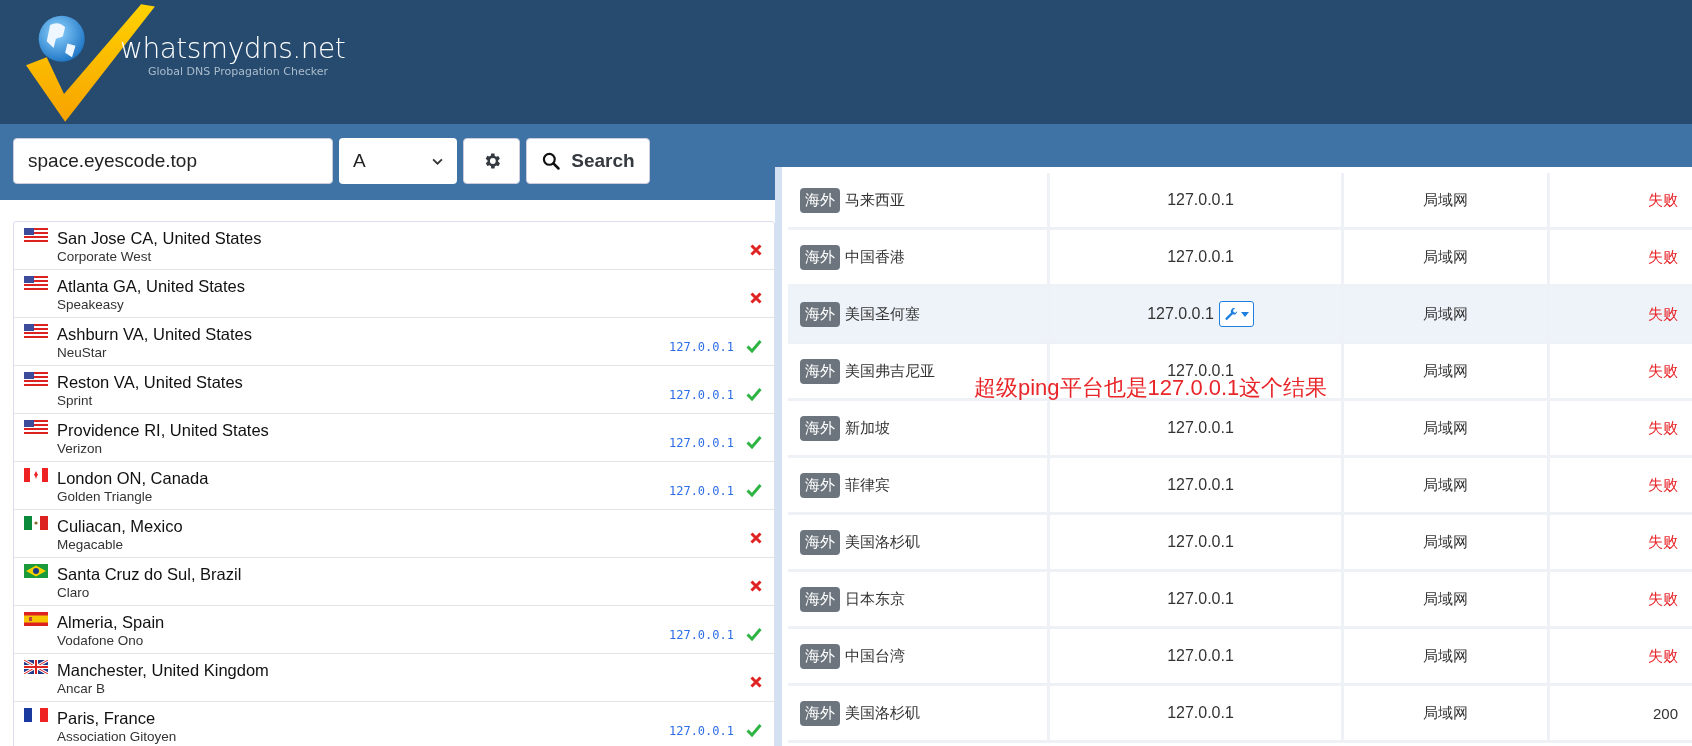 The width and height of the screenshot is (1692, 746). Describe the element at coordinates (163, 670) in the screenshot. I see `location-name: Manchester, United Kingdom` at that location.